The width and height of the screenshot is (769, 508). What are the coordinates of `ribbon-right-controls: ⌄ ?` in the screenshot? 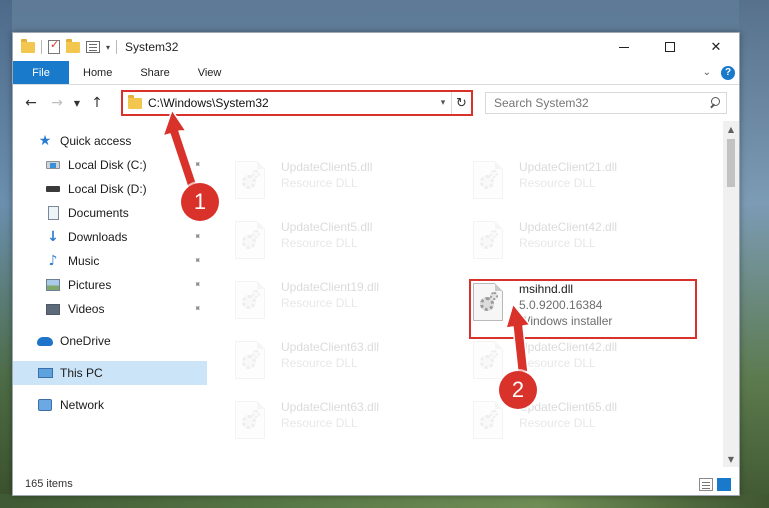 It's located at (721, 72).